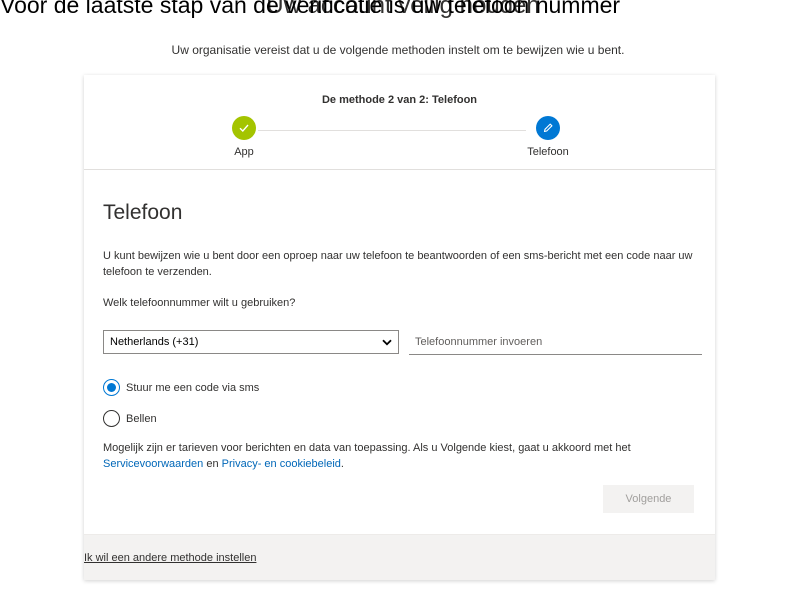 This screenshot has height=595, width=792. What do you see at coordinates (170, 558) in the screenshot?
I see `other-method-link: Ik wil een andere methode instellen` at bounding box center [170, 558].